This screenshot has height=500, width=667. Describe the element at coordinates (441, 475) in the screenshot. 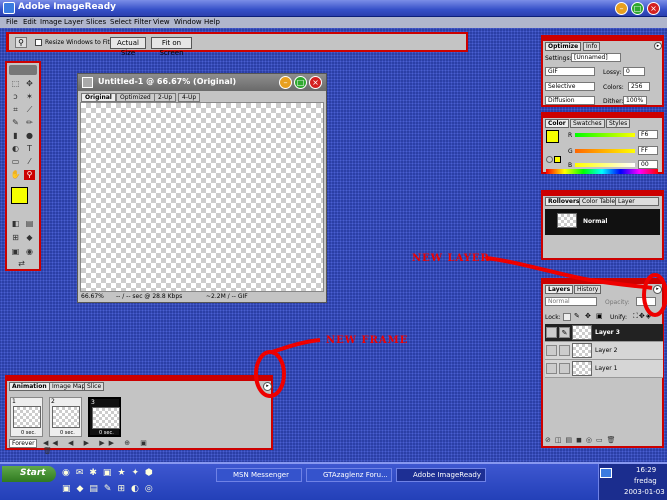

I see `taskbar-imageready: Adobe ImageReady` at that location.